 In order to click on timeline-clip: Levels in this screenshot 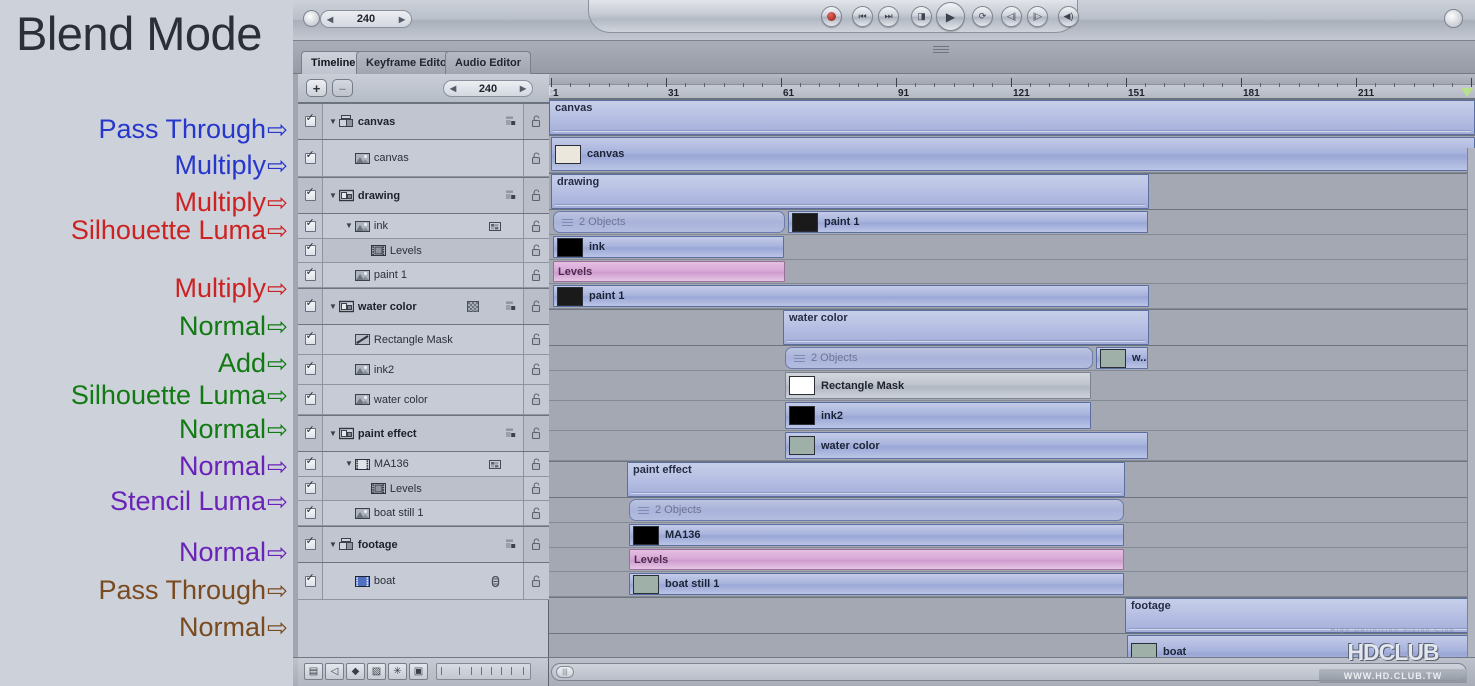, I will do `click(876, 559)`.